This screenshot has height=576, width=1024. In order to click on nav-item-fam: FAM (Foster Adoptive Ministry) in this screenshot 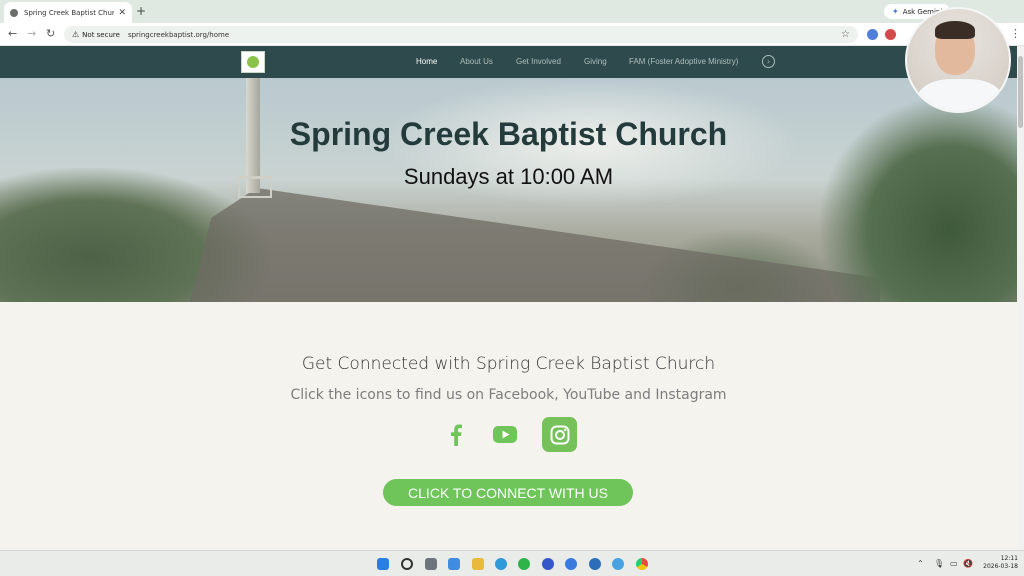, I will do `click(683, 61)`.